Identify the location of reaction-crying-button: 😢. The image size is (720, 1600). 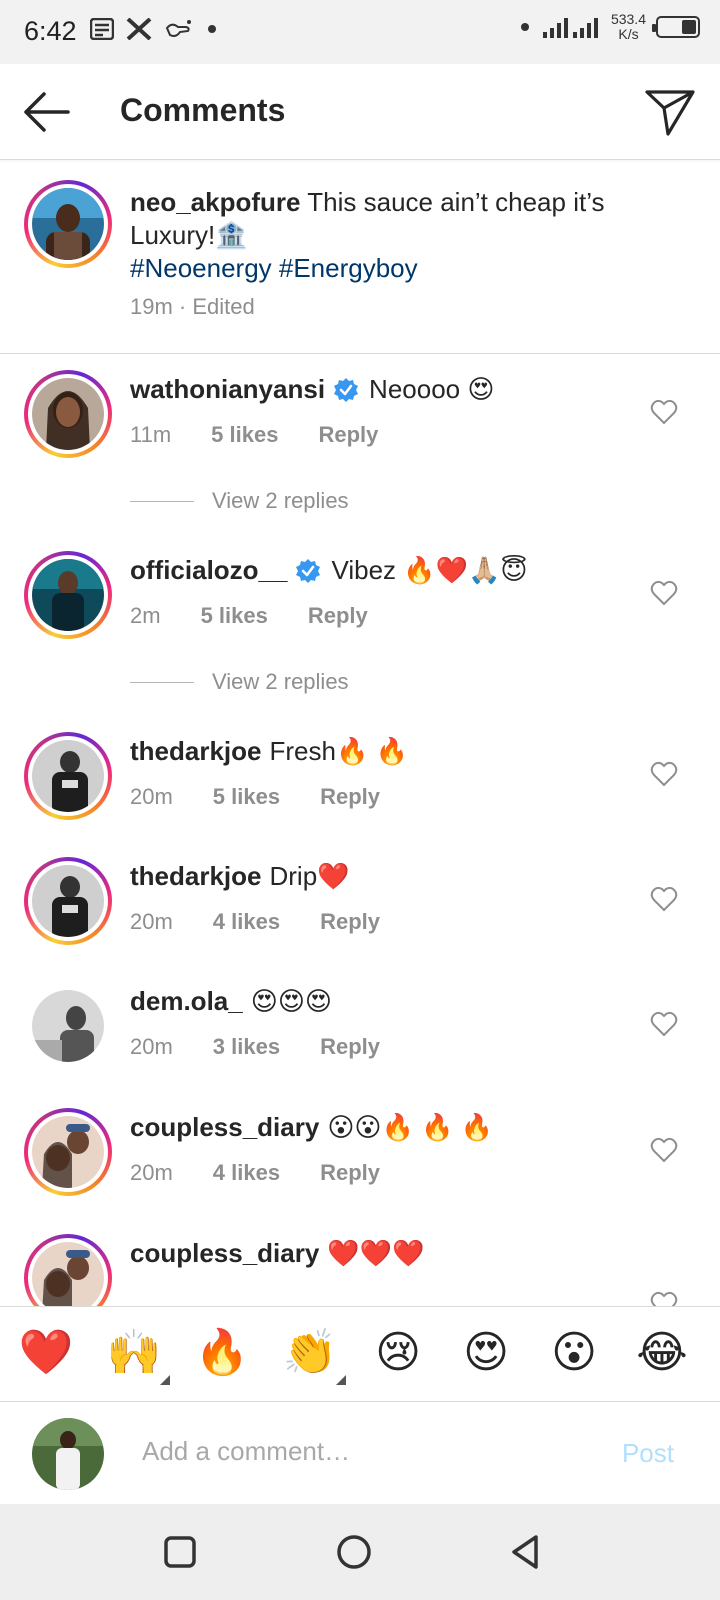
(398, 1353).